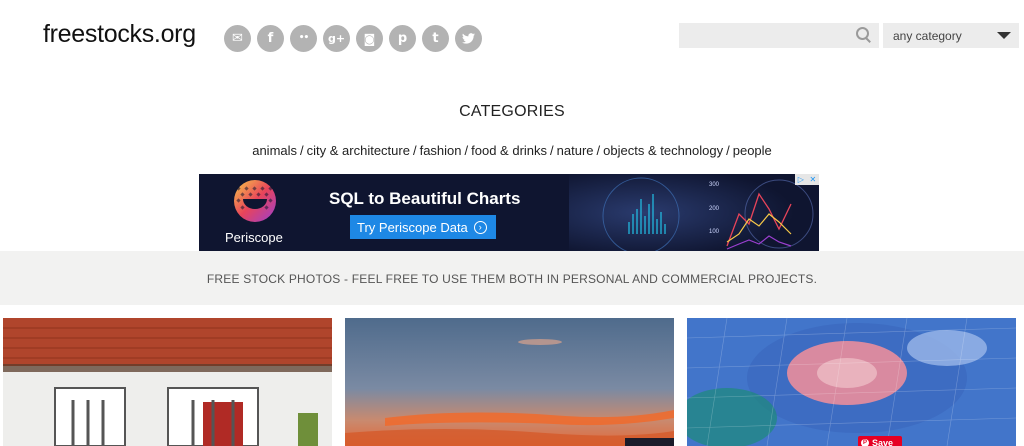  I want to click on photo-house-roof, so click(167, 382).